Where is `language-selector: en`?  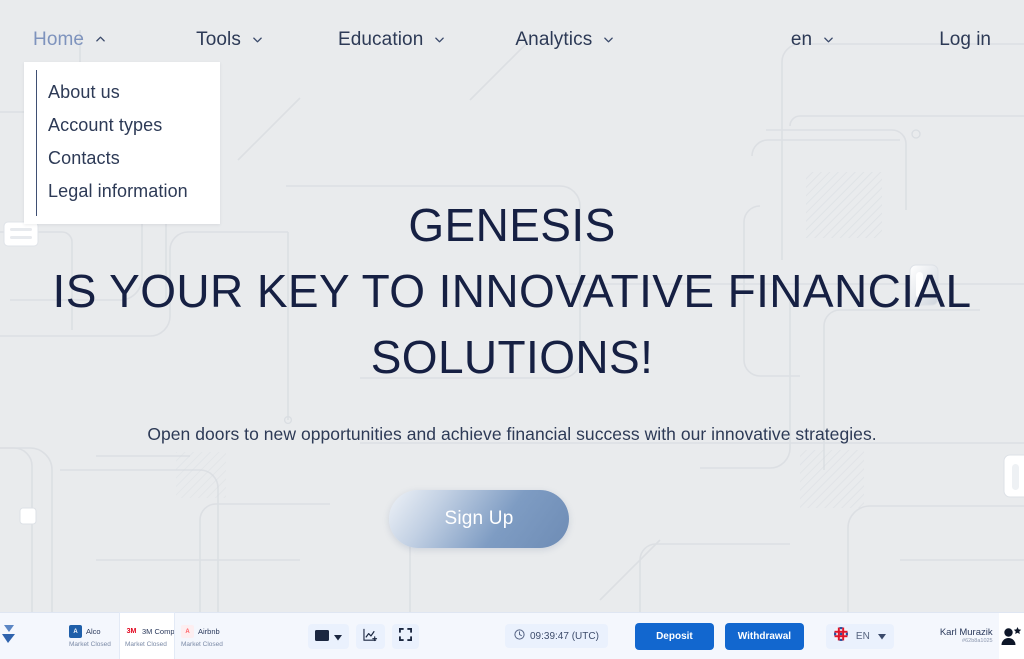
language-selector: en is located at coordinates (812, 40).